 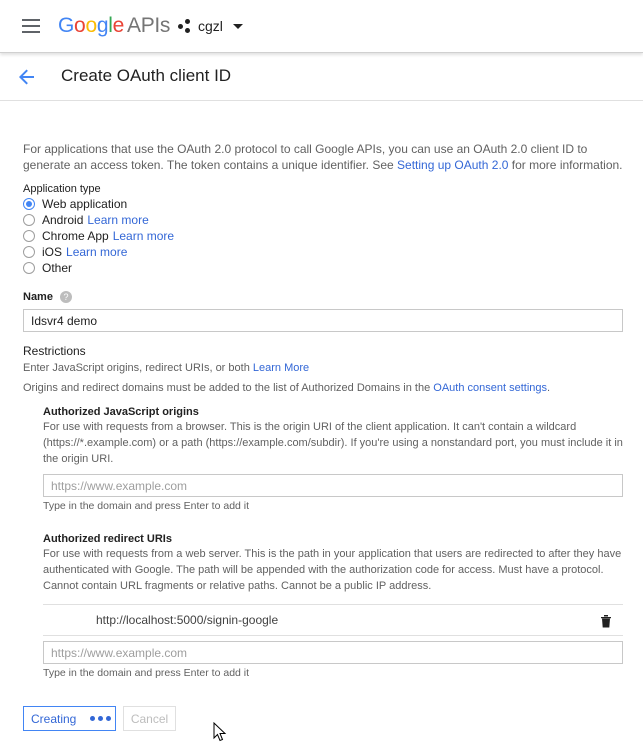 I want to click on js-origins-input, so click(x=333, y=485).